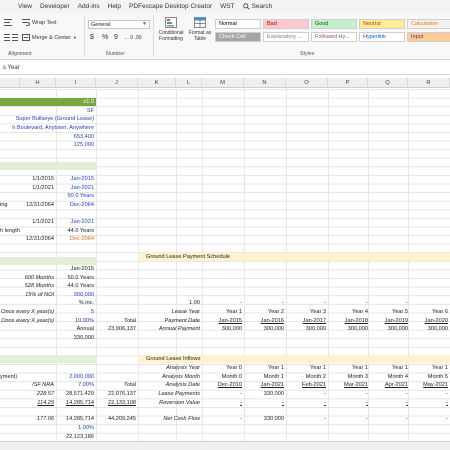 This screenshot has height=450, width=450. What do you see at coordinates (118, 6) in the screenshot?
I see `menu-help: Help` at bounding box center [118, 6].